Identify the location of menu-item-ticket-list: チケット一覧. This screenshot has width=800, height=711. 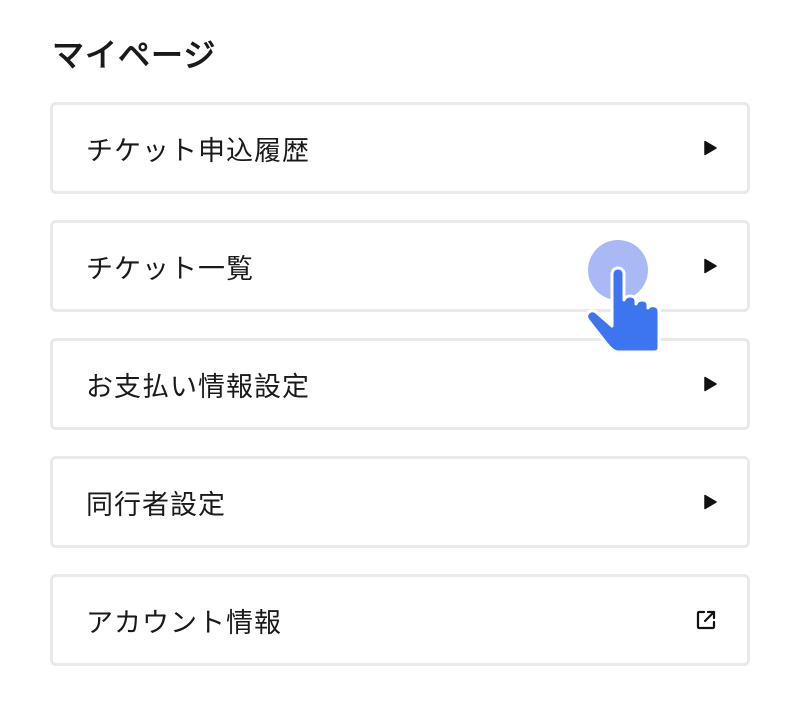
(400, 266).